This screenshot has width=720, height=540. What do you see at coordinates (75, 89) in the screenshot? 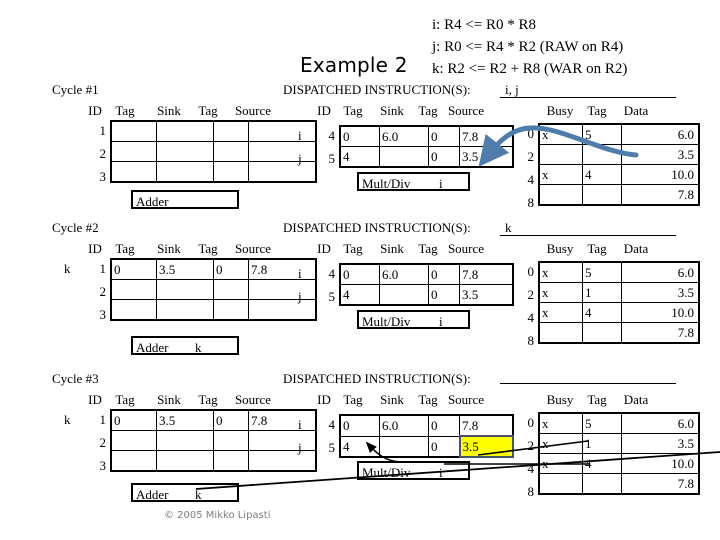
I see `cycle1-label: Cycle #1` at bounding box center [75, 89].